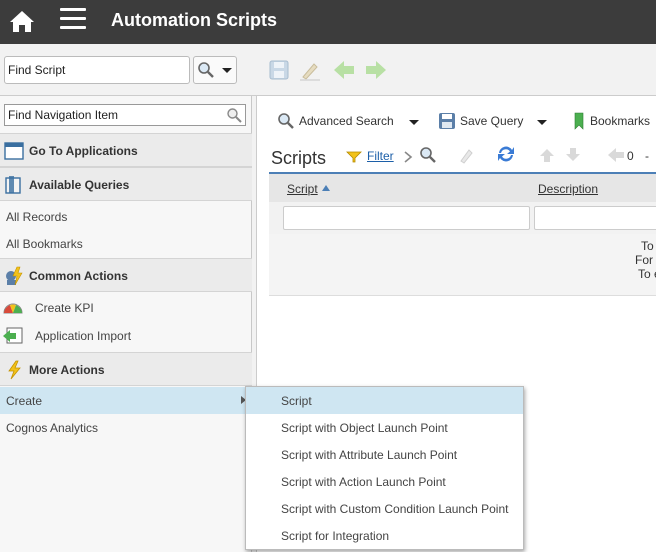 The image size is (656, 552). What do you see at coordinates (24, 401) in the screenshot?
I see `create-label: Create` at bounding box center [24, 401].